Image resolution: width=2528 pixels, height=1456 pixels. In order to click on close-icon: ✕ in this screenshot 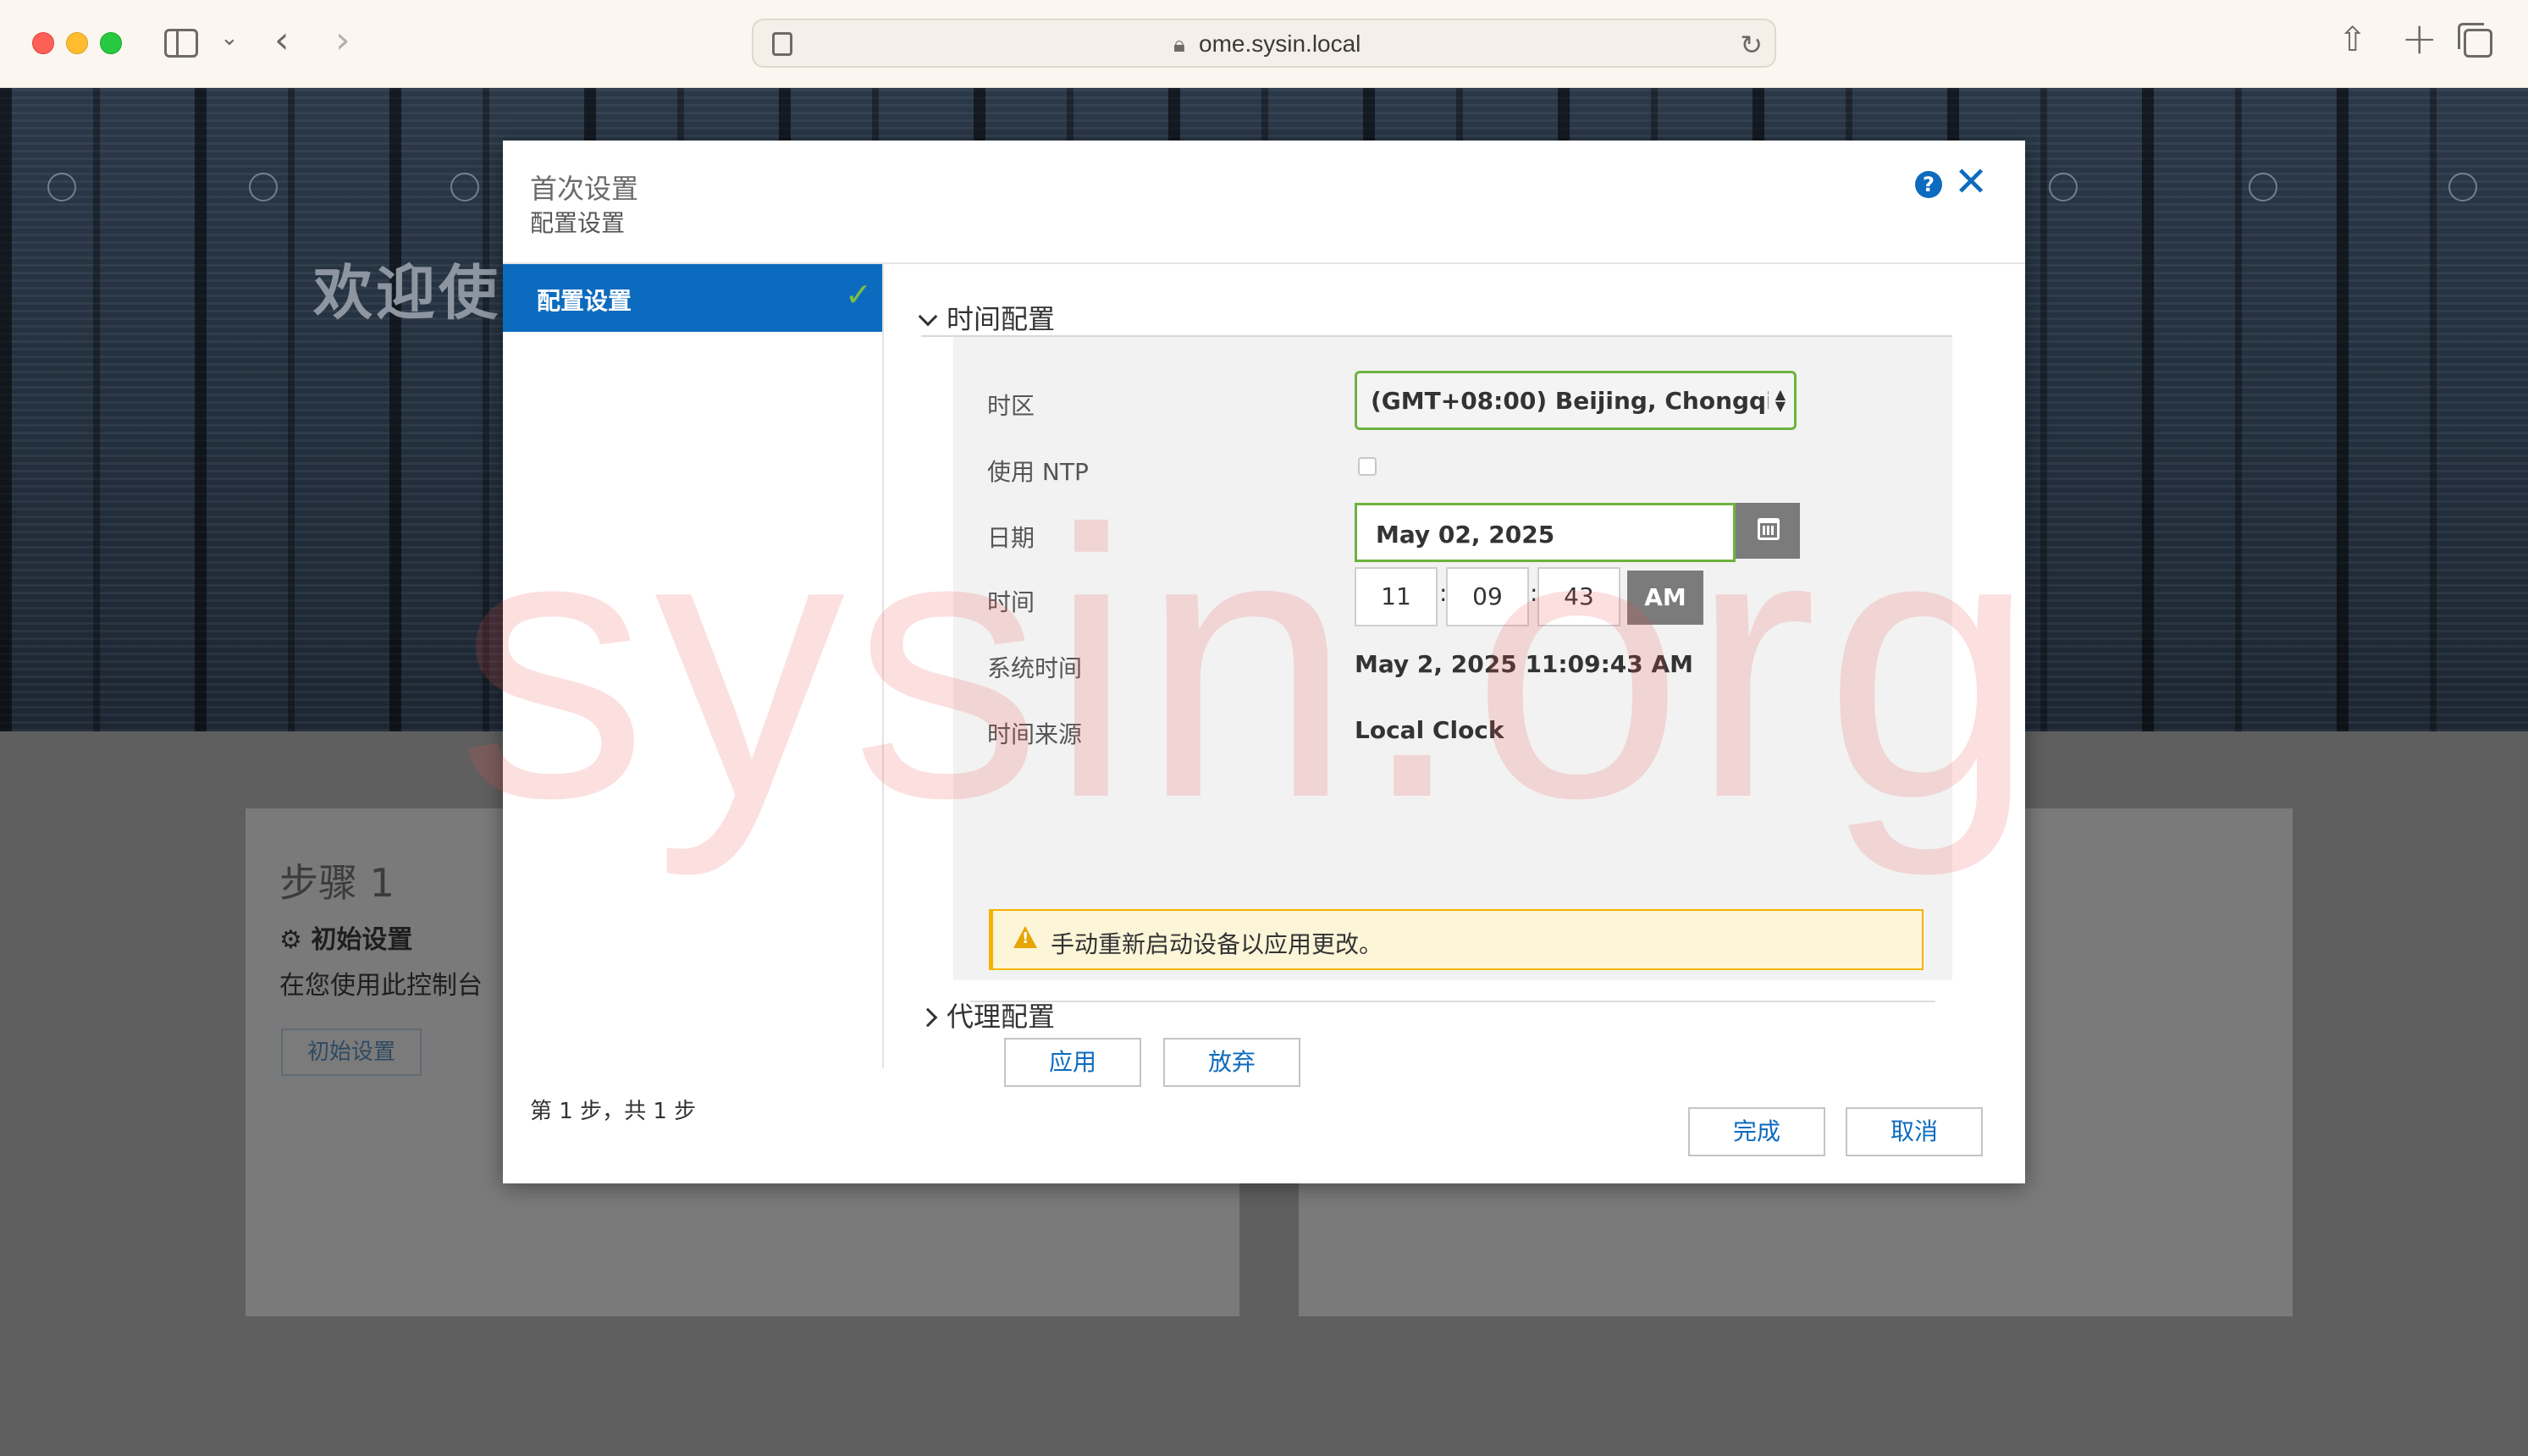, I will do `click(1971, 182)`.